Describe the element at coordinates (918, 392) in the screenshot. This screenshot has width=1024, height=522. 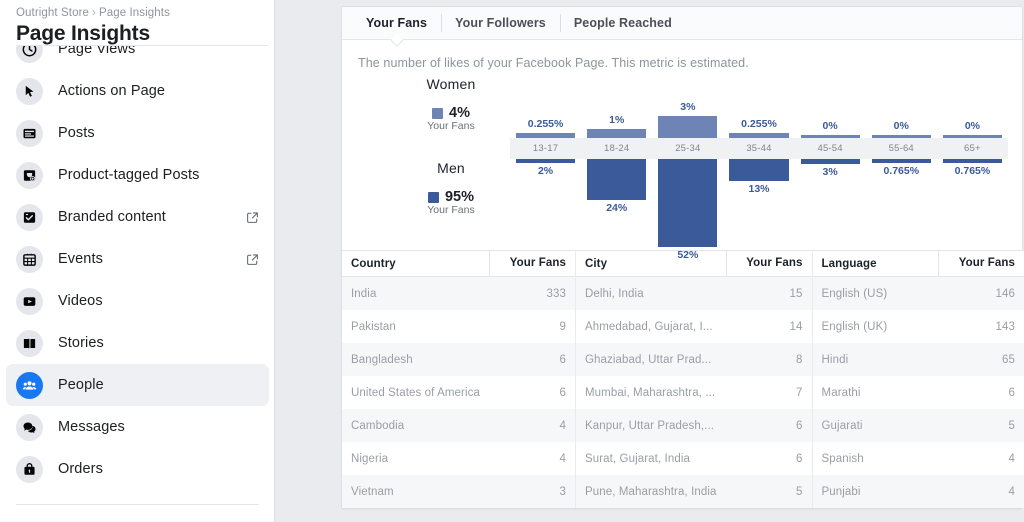
I see `table-row: Marathi 6` at that location.